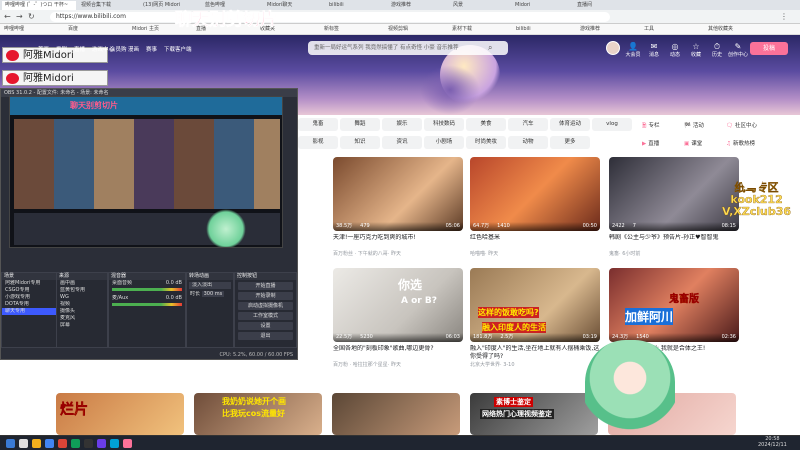  Describe the element at coordinates (720, 29) in the screenshot. I see `bookmark-item: 其他收藏夹` at that location.